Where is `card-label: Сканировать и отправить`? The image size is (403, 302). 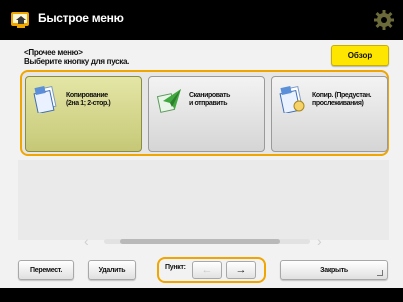 card-label: Сканировать и отправить is located at coordinates (209, 99).